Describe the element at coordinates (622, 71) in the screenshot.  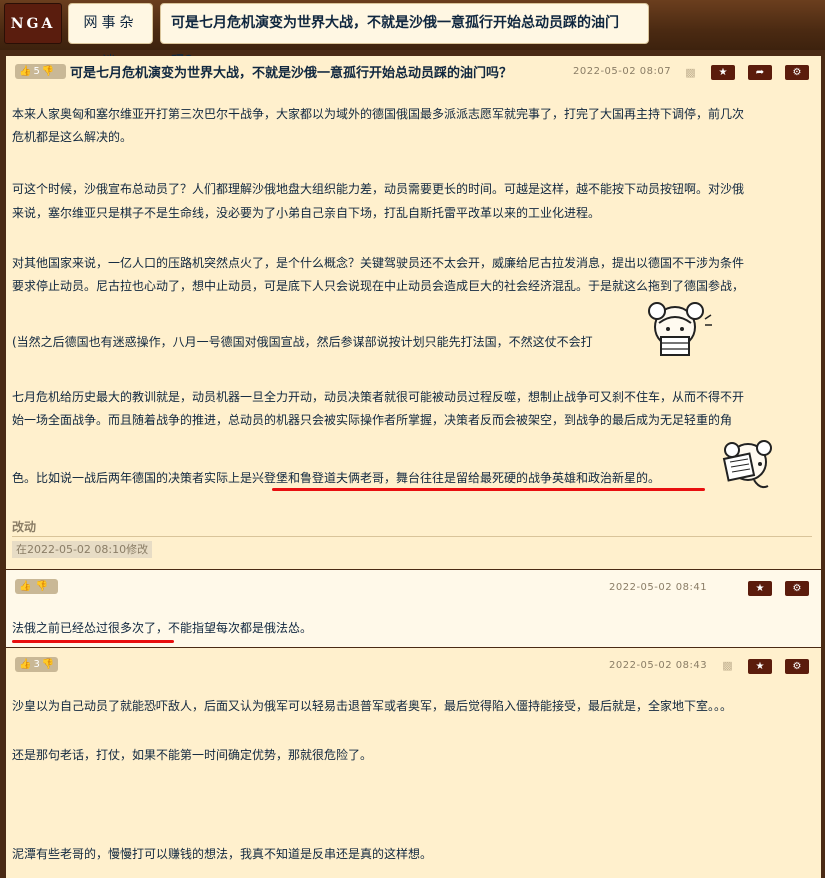
I see `post-date: 2022-05-02 08:07` at that location.